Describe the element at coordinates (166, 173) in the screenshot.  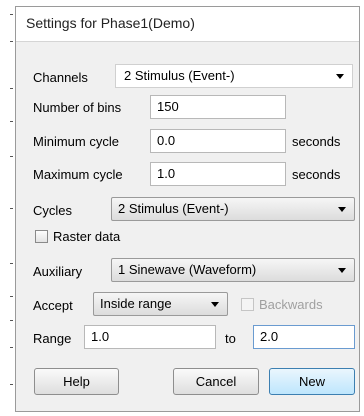
I see `max-cycle-value: 1.0` at that location.